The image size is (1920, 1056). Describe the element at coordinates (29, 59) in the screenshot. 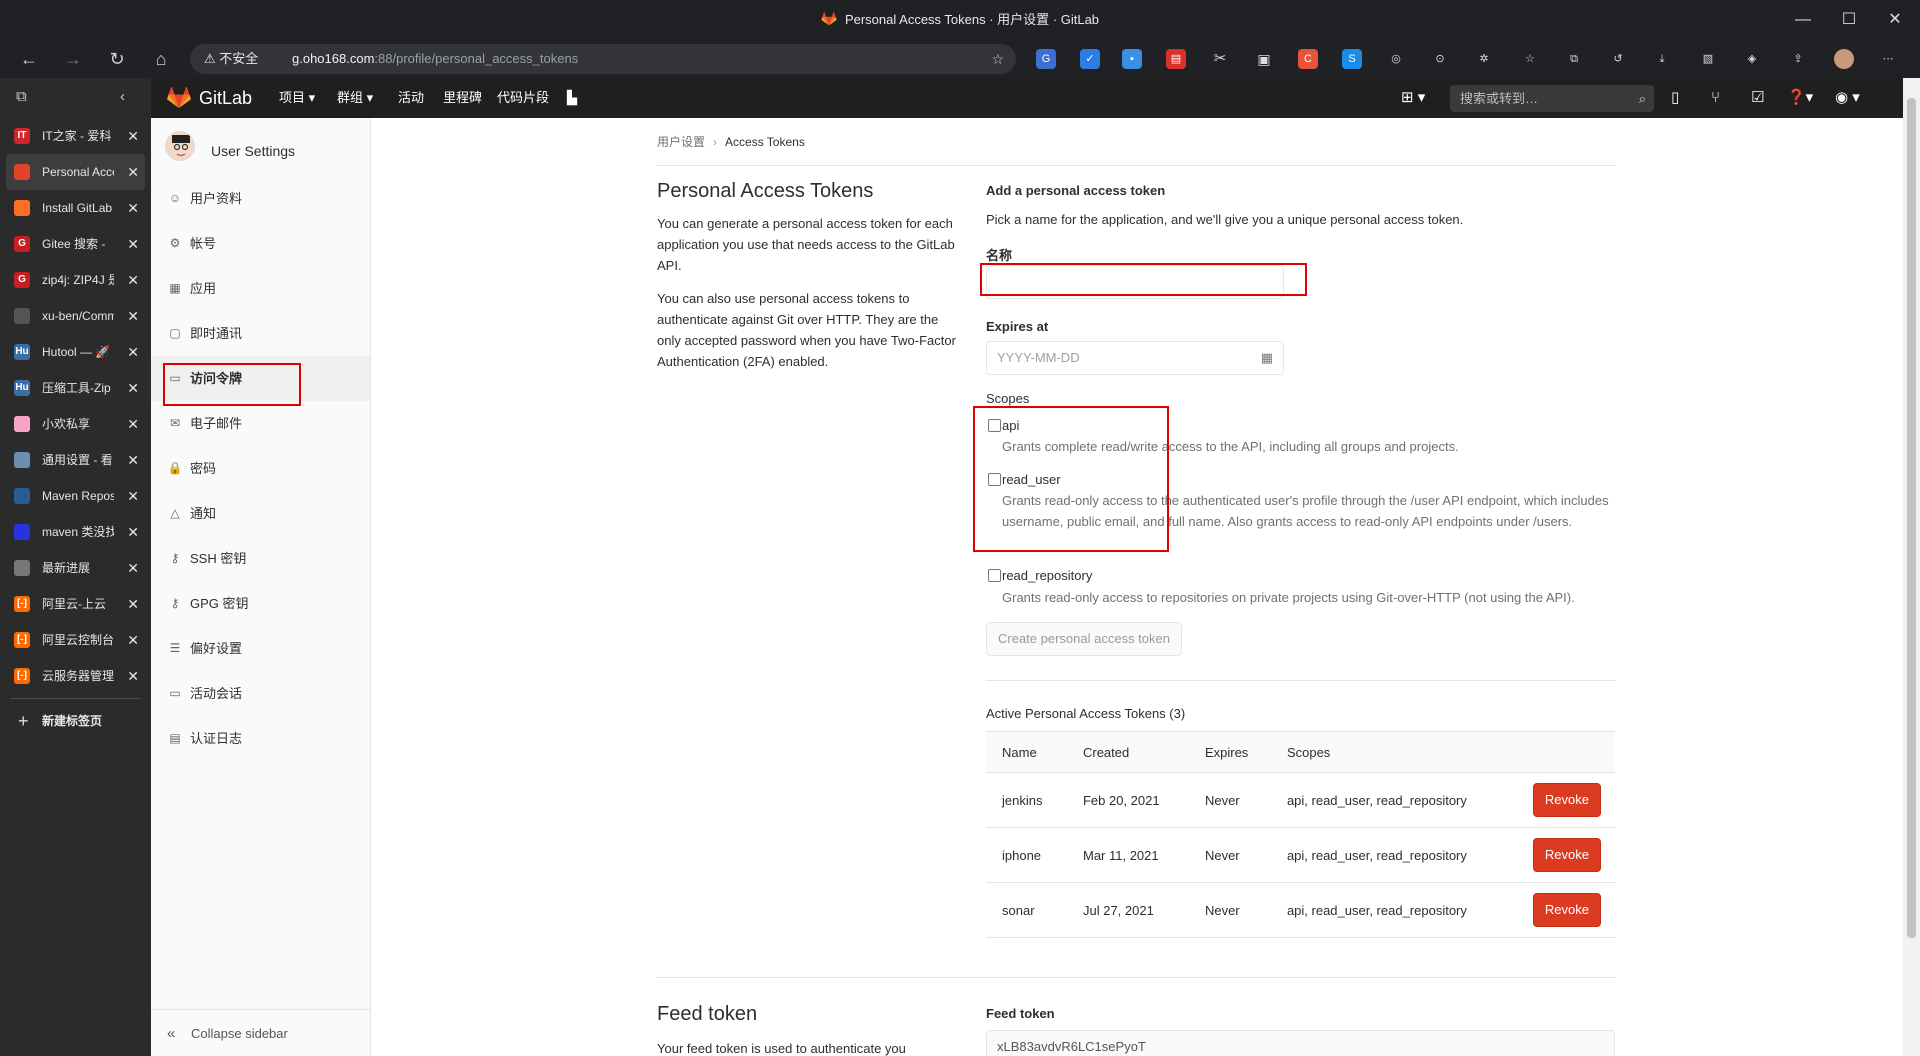

I see `back-button: ←` at that location.